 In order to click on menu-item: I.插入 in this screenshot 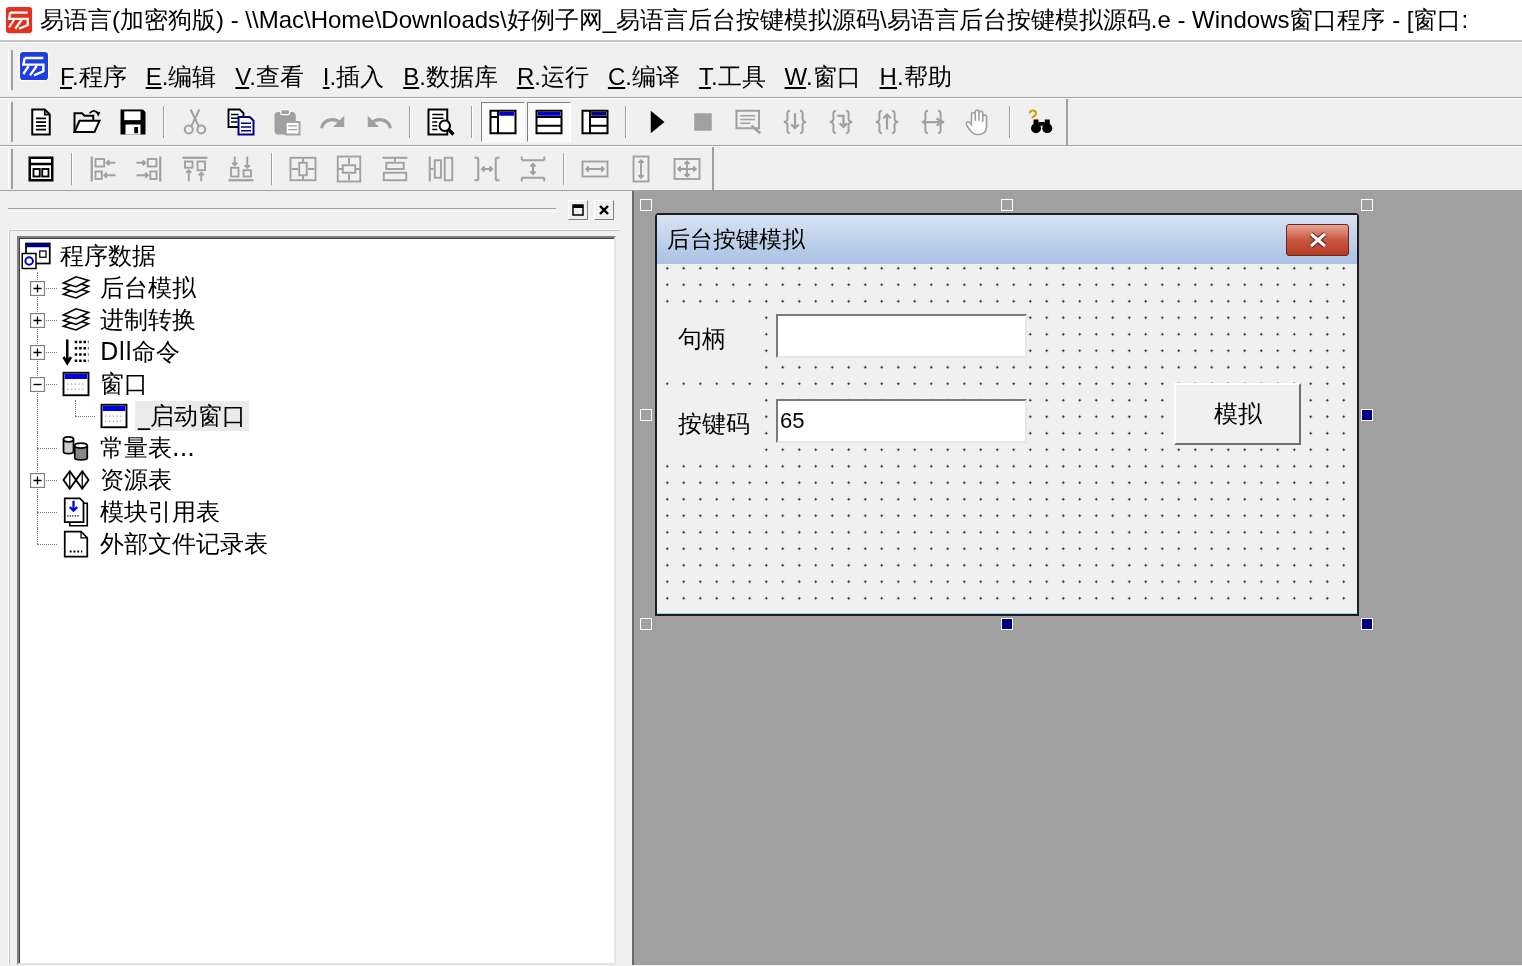, I will do `click(353, 70)`.